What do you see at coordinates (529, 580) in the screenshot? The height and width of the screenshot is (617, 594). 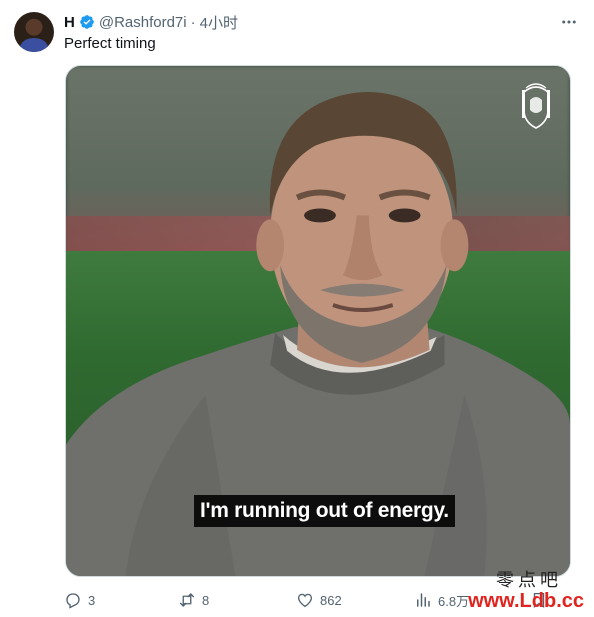 I see `watermark-top-text: 零点吧` at bounding box center [529, 580].